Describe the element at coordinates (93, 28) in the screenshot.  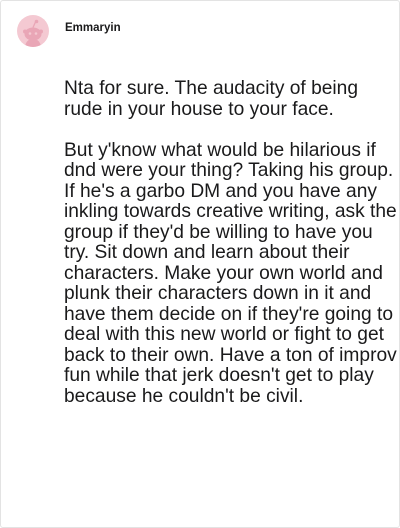
I see `comment-username: Emmaryin` at that location.